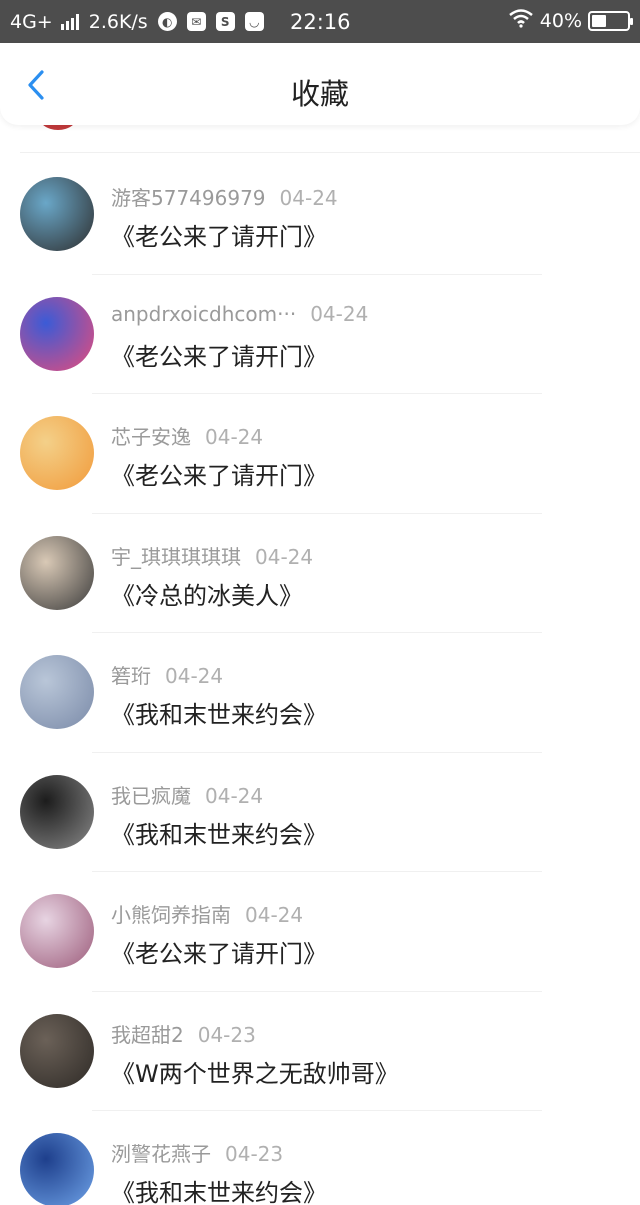  I want to click on item-meta: 宇_琪琪琪琪琪 04-24, so click(212, 555).